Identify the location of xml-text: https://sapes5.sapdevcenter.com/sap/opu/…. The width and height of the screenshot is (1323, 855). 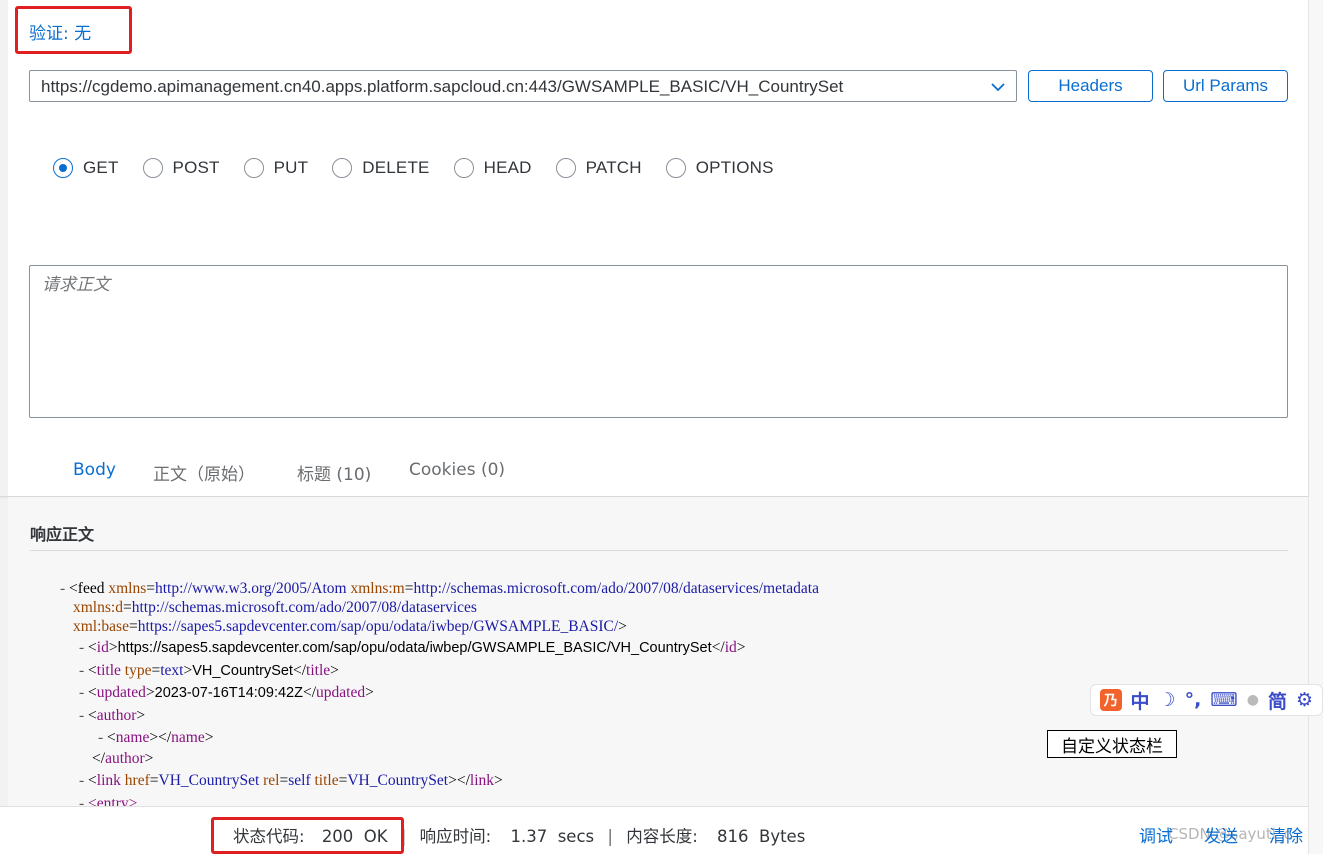
(414, 648).